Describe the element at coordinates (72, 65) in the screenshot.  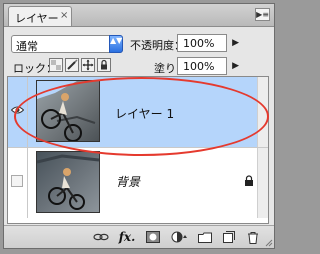
I see `lock-image-icon` at that location.